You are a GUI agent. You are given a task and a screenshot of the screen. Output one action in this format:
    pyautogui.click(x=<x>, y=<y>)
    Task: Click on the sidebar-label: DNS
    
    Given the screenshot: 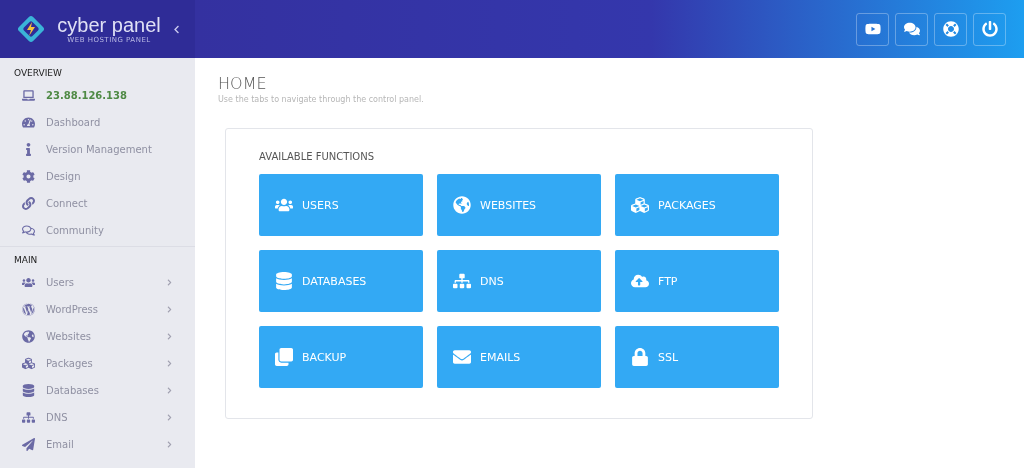 What is the action you would take?
    pyautogui.click(x=57, y=417)
    